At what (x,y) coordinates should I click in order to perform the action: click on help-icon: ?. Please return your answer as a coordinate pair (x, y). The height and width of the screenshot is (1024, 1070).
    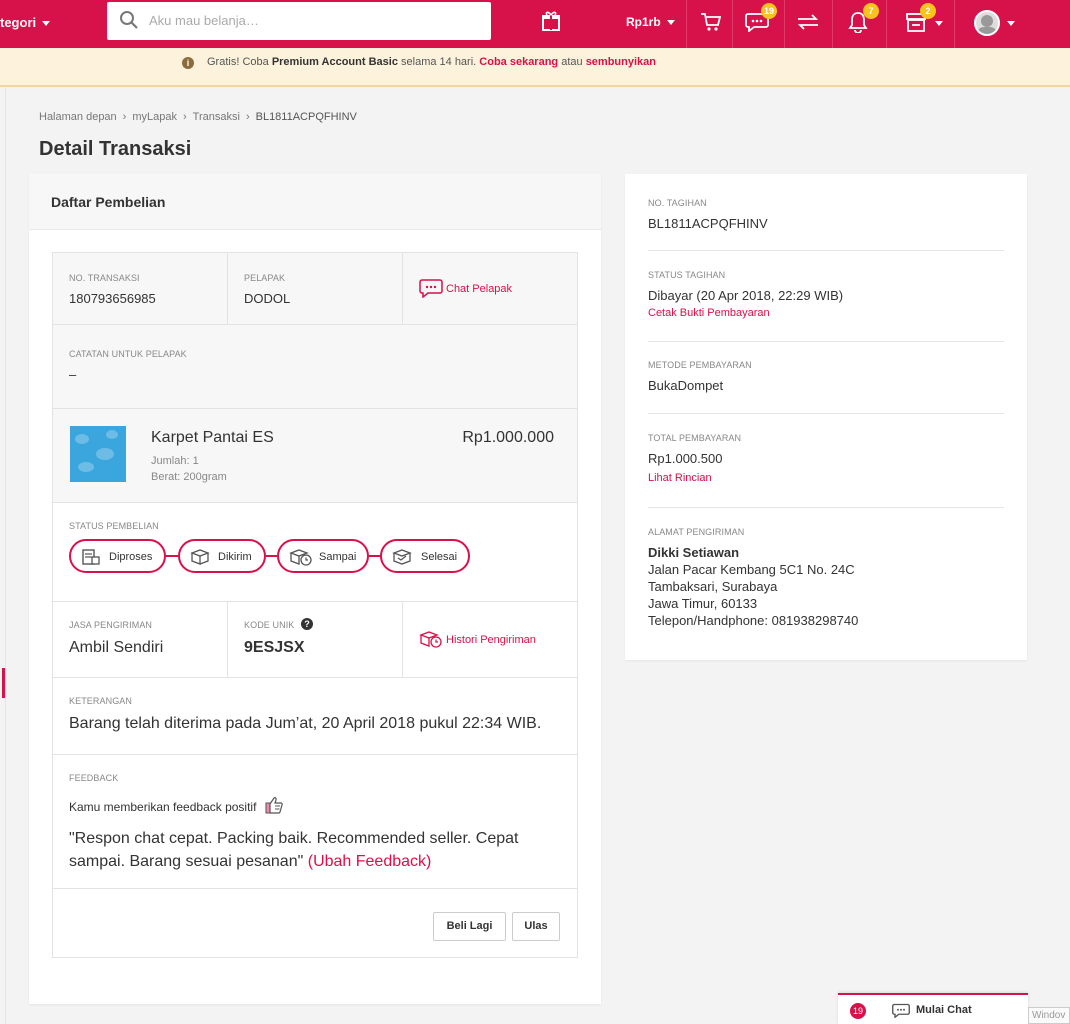
    Looking at the image, I should click on (307, 624).